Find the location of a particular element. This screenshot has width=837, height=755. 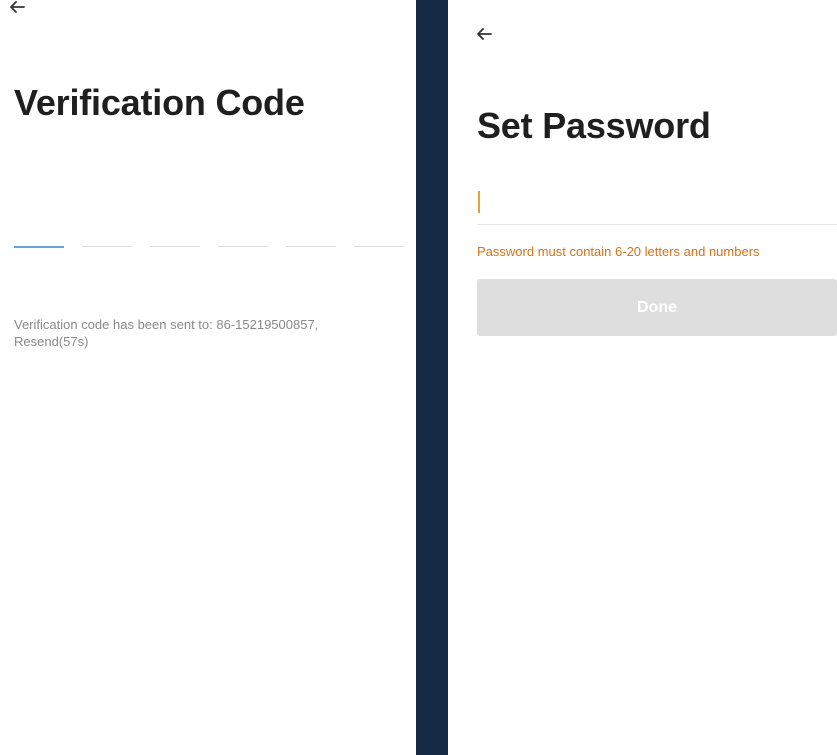

page-title: Verification Code is located at coordinates (159, 102).